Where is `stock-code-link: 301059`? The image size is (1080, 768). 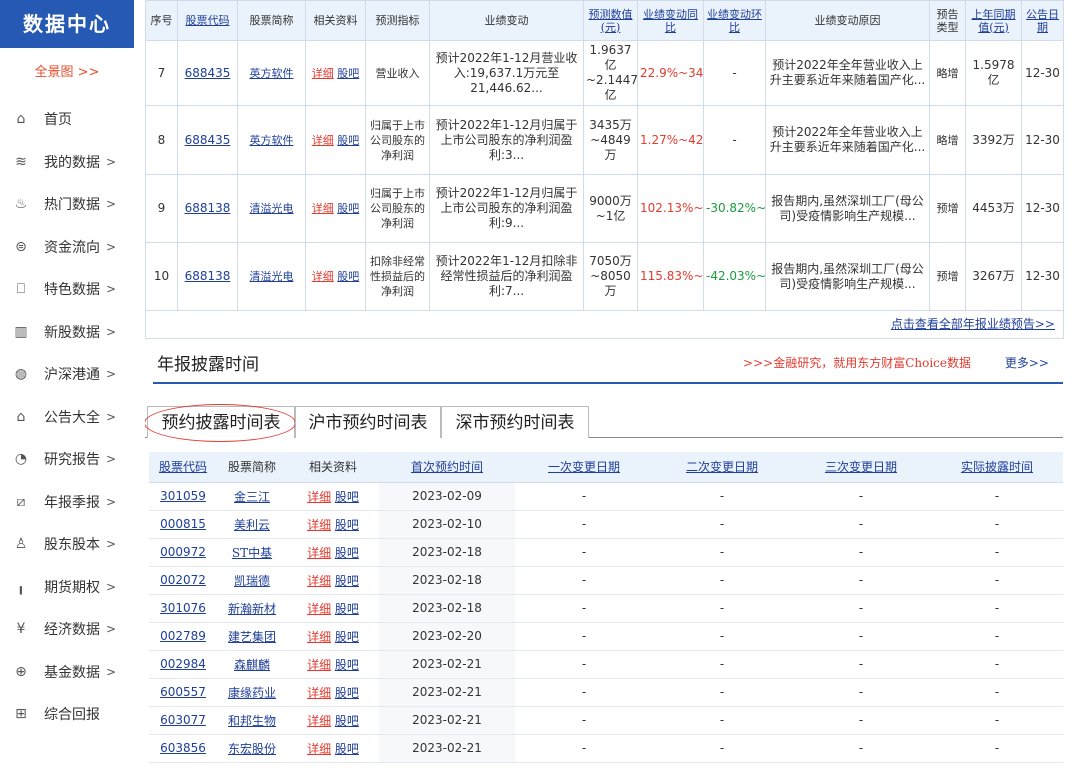
stock-code-link: 301059 is located at coordinates (183, 496).